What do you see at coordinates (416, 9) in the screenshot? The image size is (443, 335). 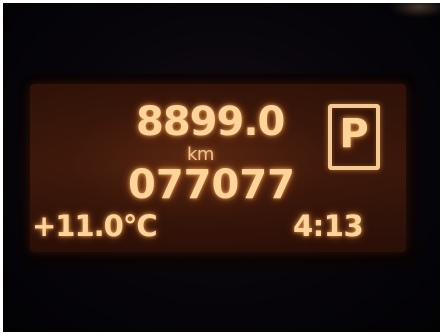 I see `background-reflection` at bounding box center [416, 9].